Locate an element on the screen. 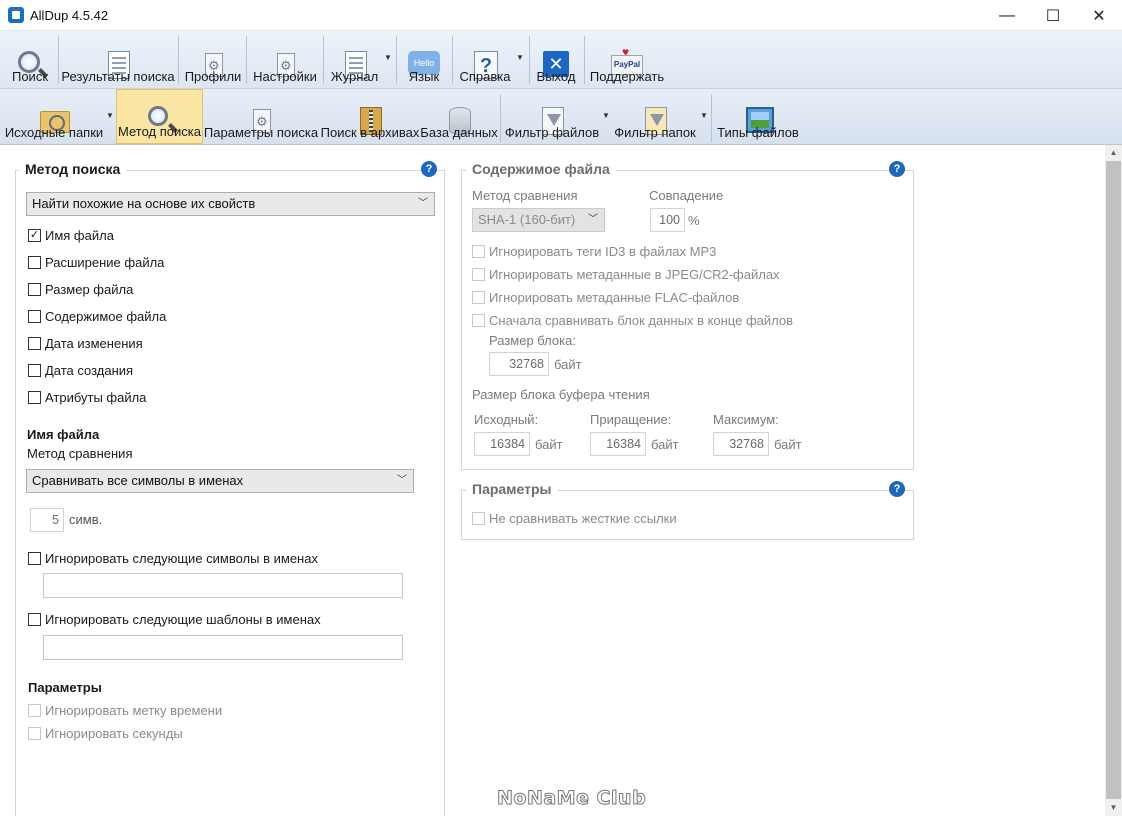 The height and width of the screenshot is (816, 1122). ignore-chars-checkbox: Игнорировать следующие символы в именах is located at coordinates (173, 558).